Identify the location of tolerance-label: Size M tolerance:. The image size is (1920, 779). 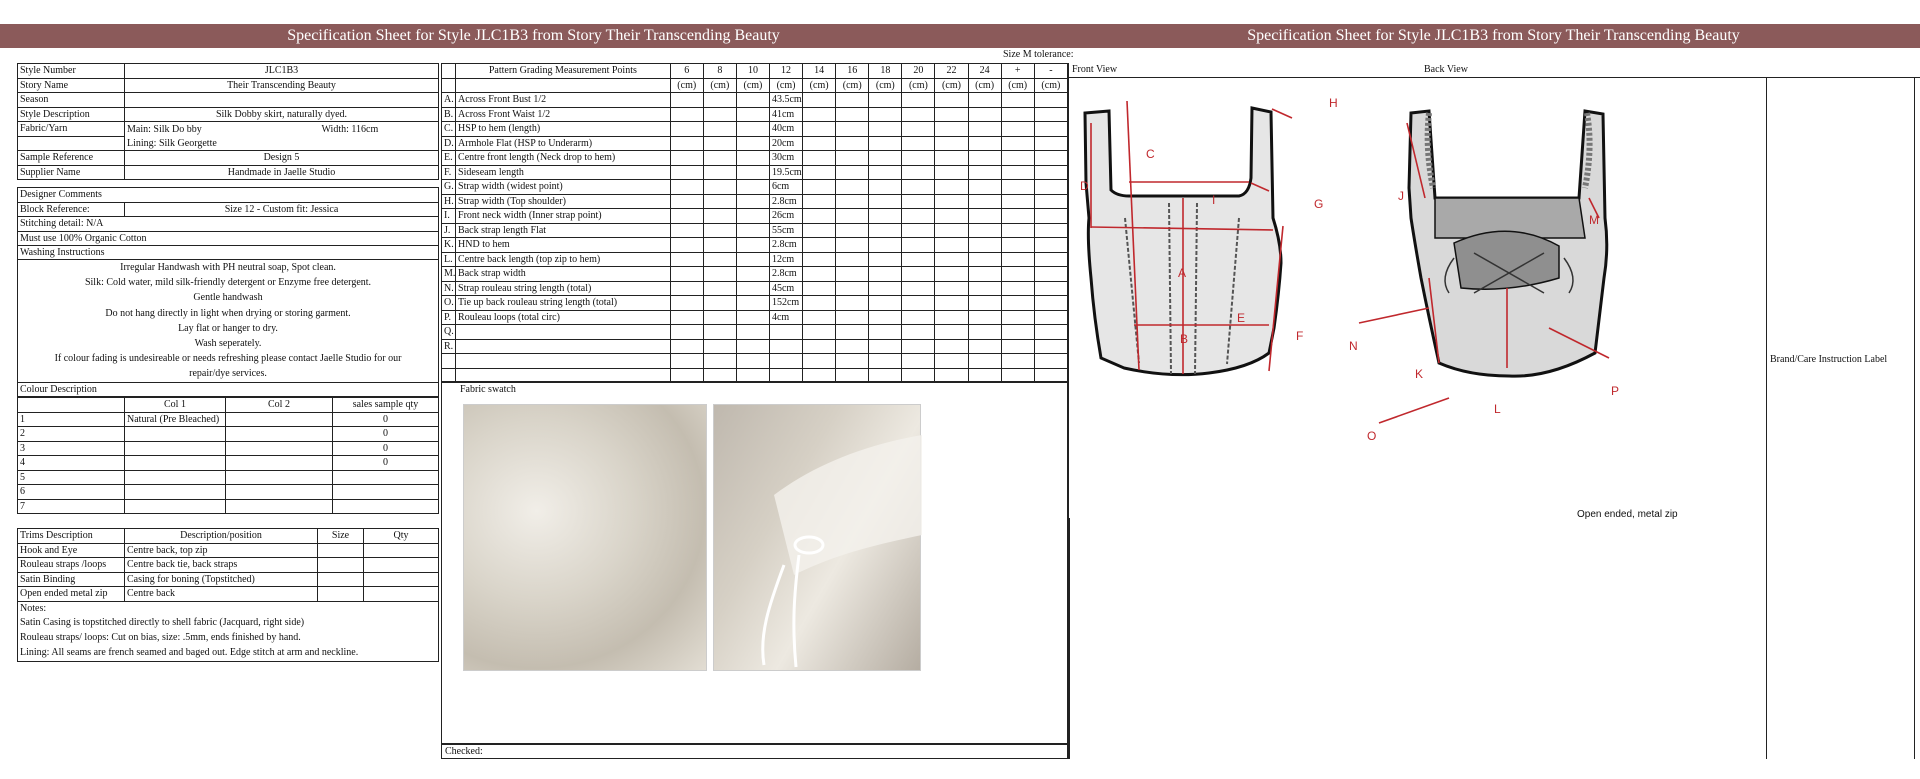
(1038, 54).